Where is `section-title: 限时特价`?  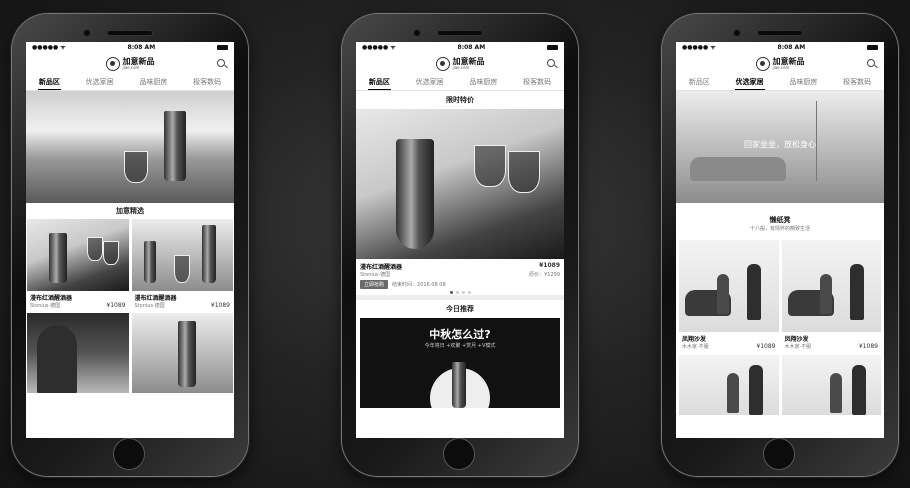 section-title: 限时特价 is located at coordinates (460, 100).